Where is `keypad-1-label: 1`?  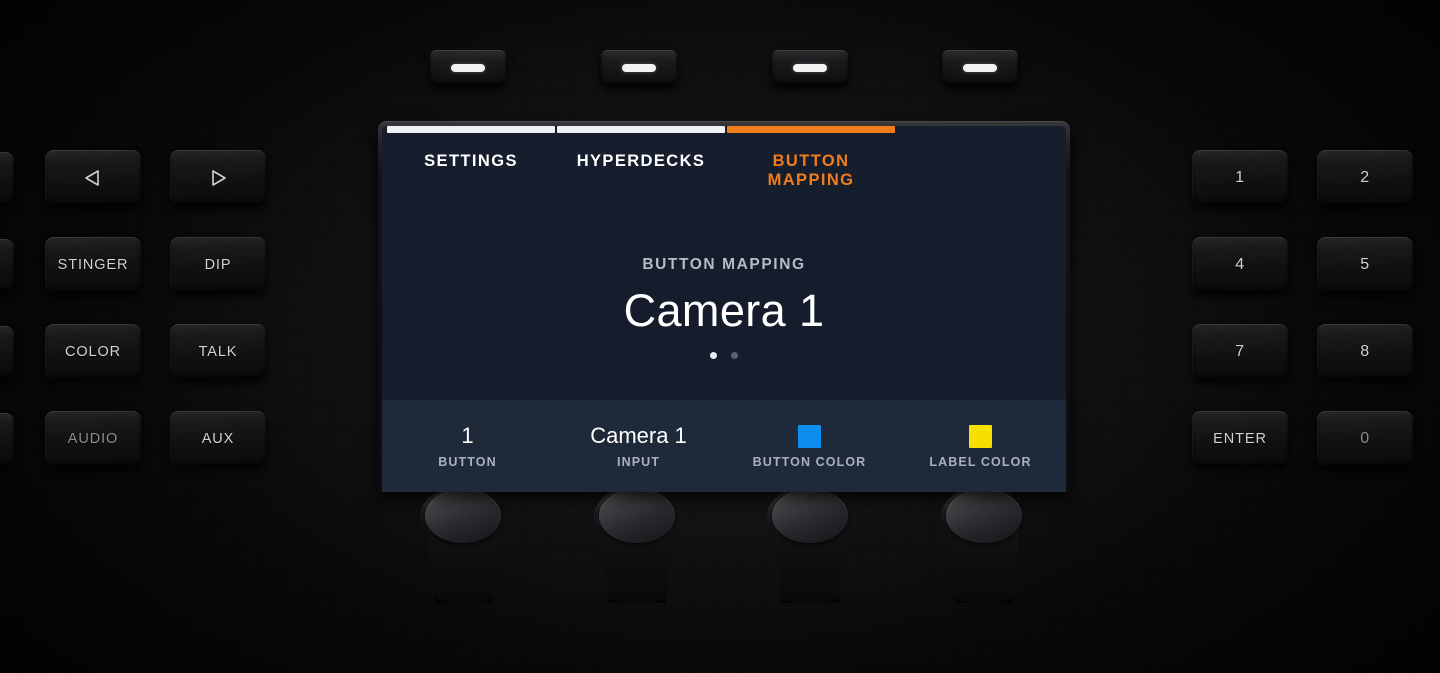 keypad-1-label: 1 is located at coordinates (1240, 177).